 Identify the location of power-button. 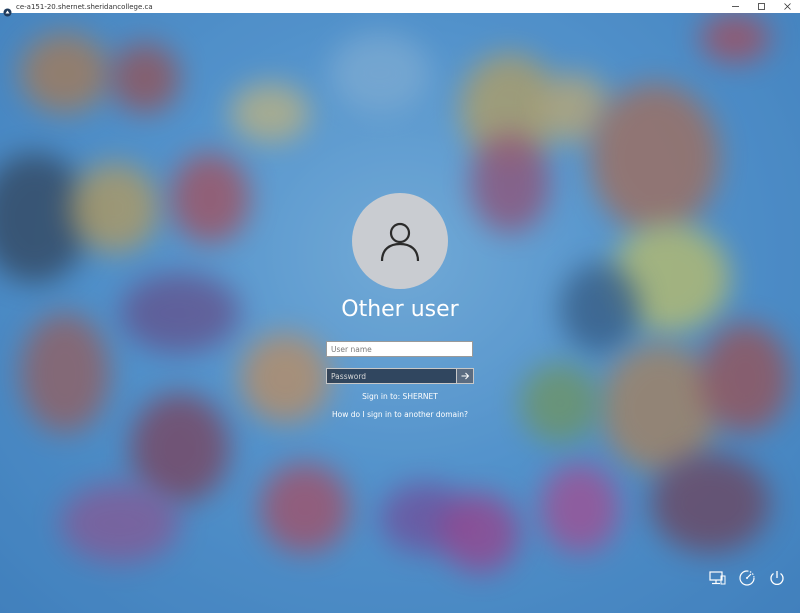
(777, 578).